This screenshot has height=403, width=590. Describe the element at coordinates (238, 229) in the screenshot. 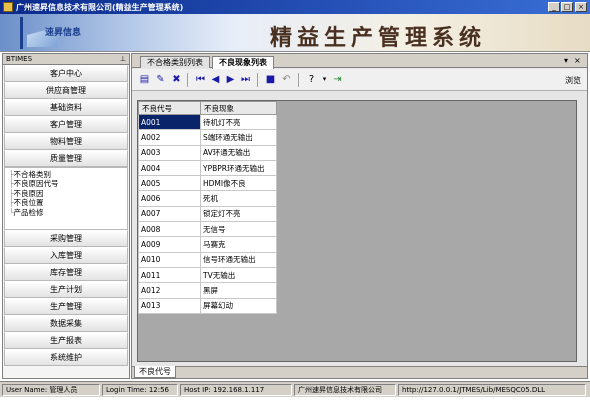

I see `cell-defect-phenomenon: 无信号` at that location.